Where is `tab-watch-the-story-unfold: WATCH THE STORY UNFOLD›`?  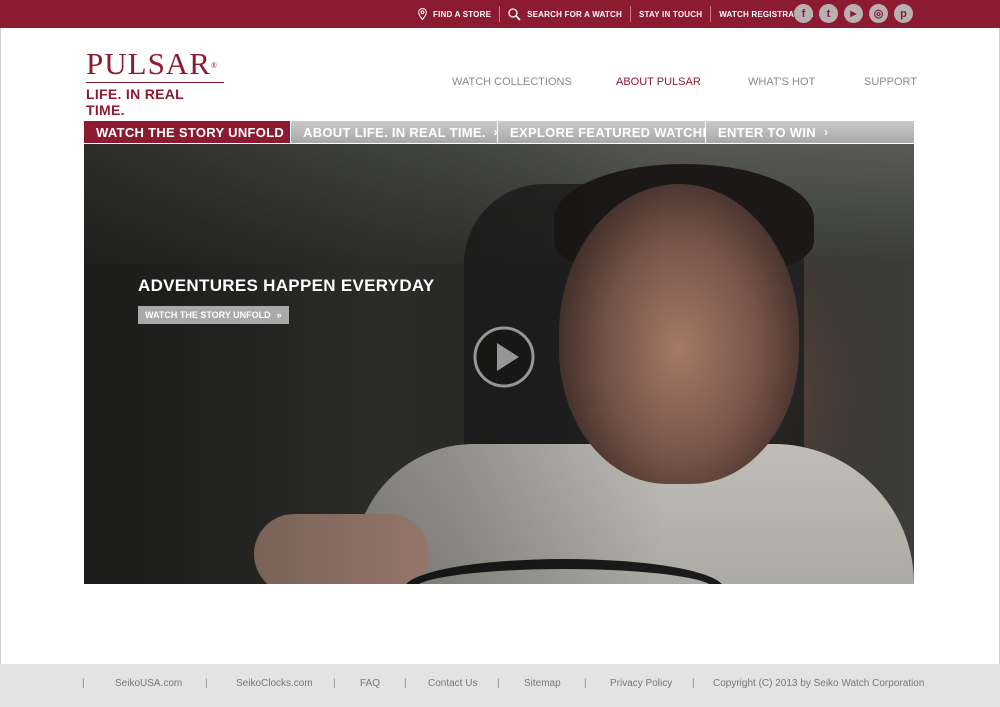 tab-watch-the-story-unfold: WATCH THE STORY UNFOLD› is located at coordinates (190, 132).